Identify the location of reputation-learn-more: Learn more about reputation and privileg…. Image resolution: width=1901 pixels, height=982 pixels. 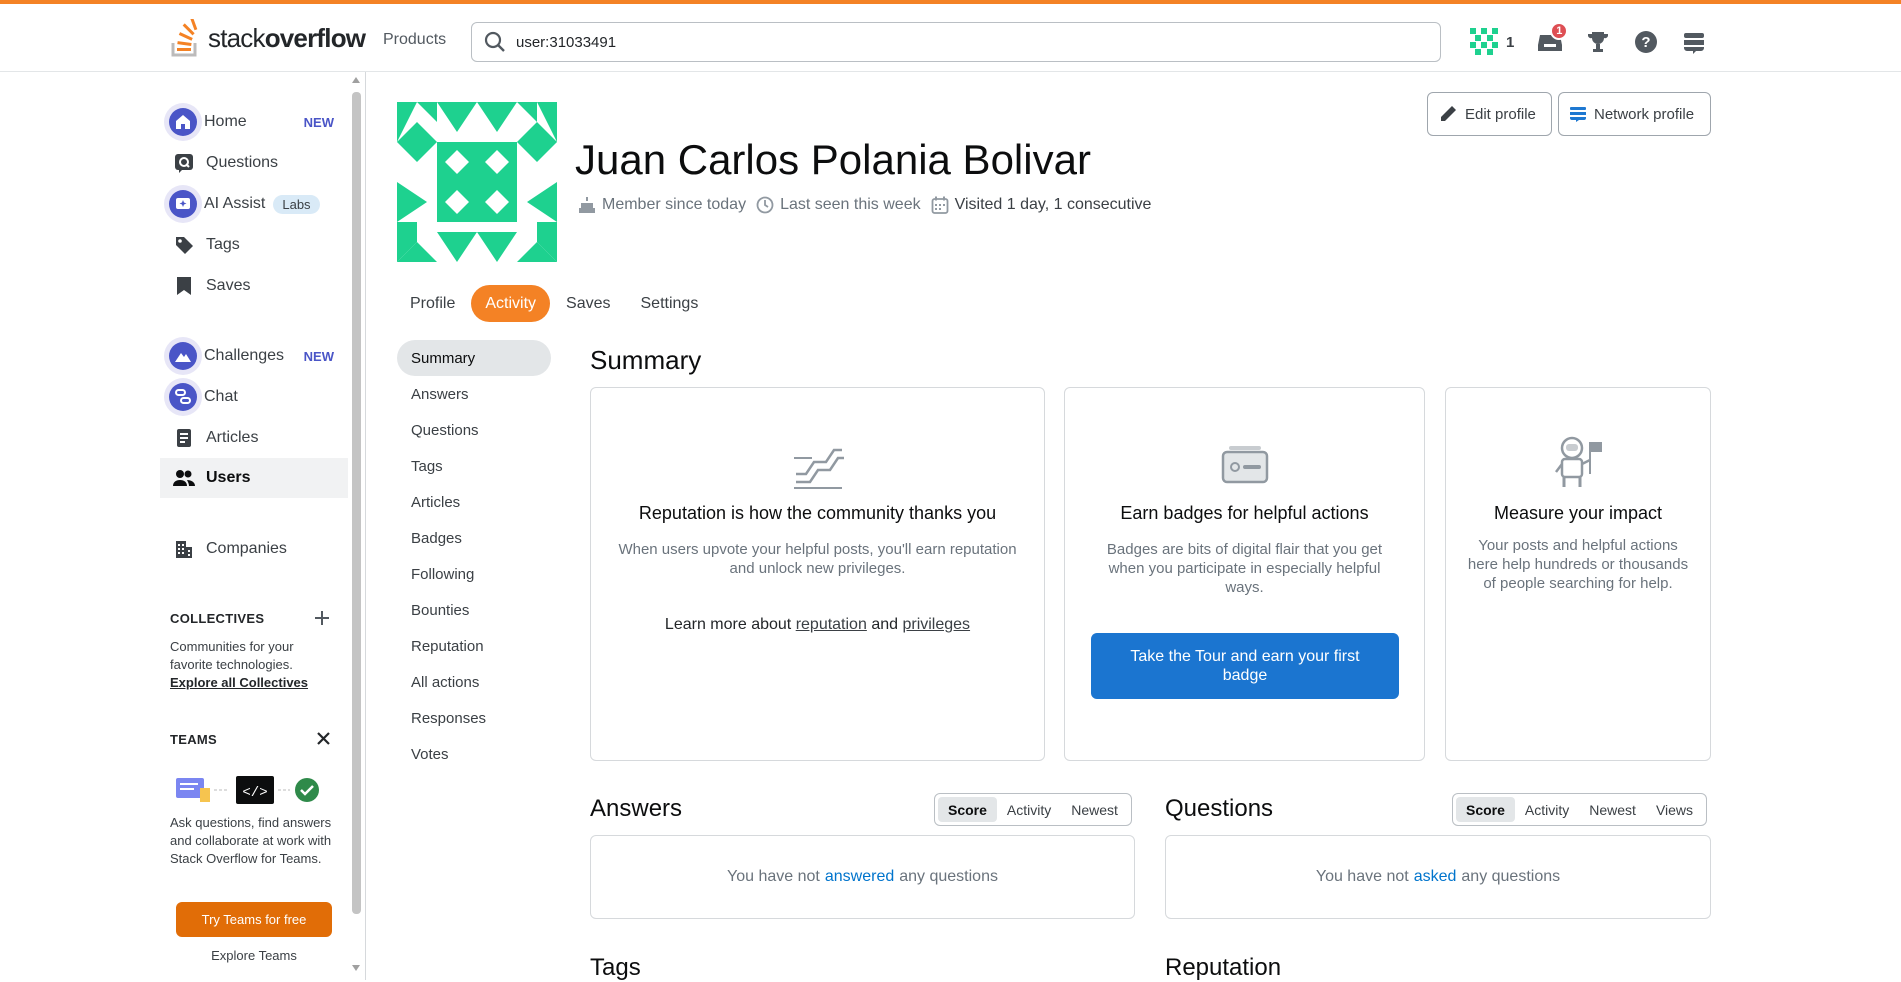
(817, 625).